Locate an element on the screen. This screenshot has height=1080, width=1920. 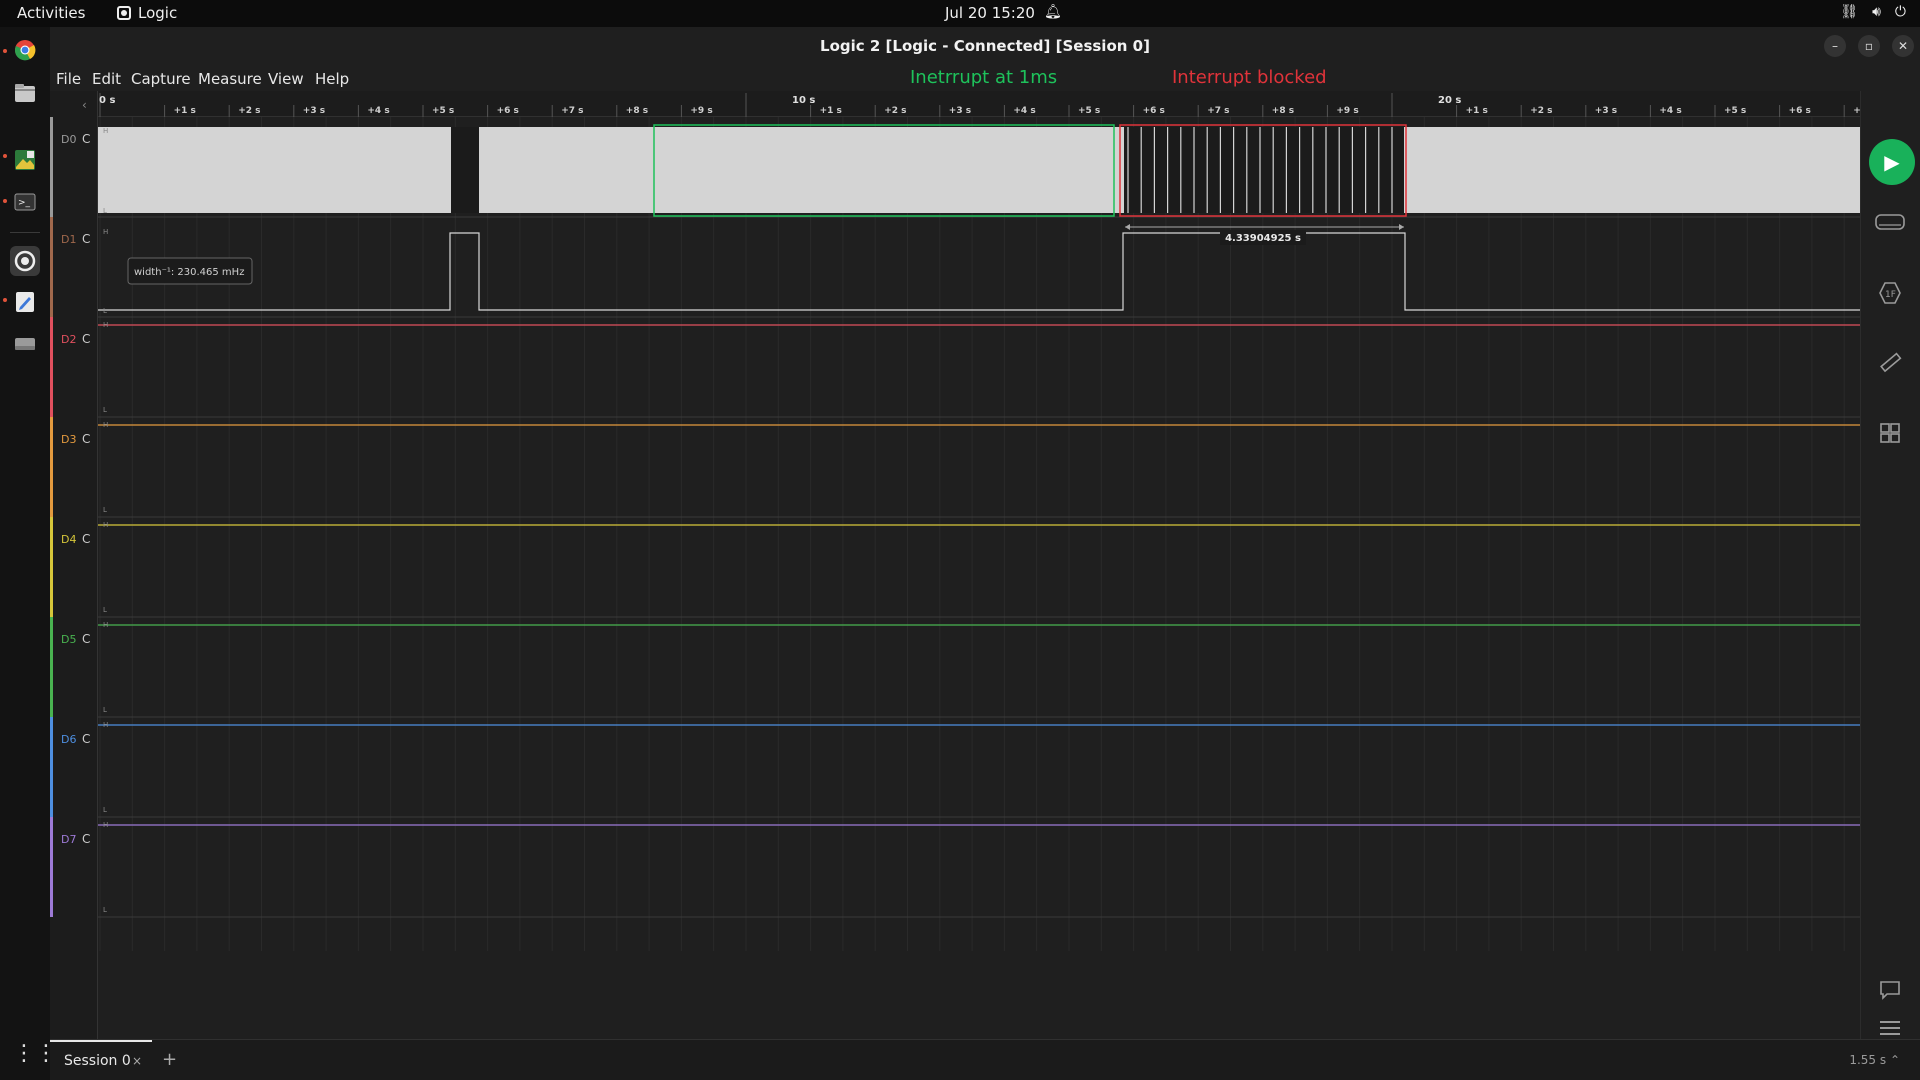
files-icon is located at coordinates (25, 93).